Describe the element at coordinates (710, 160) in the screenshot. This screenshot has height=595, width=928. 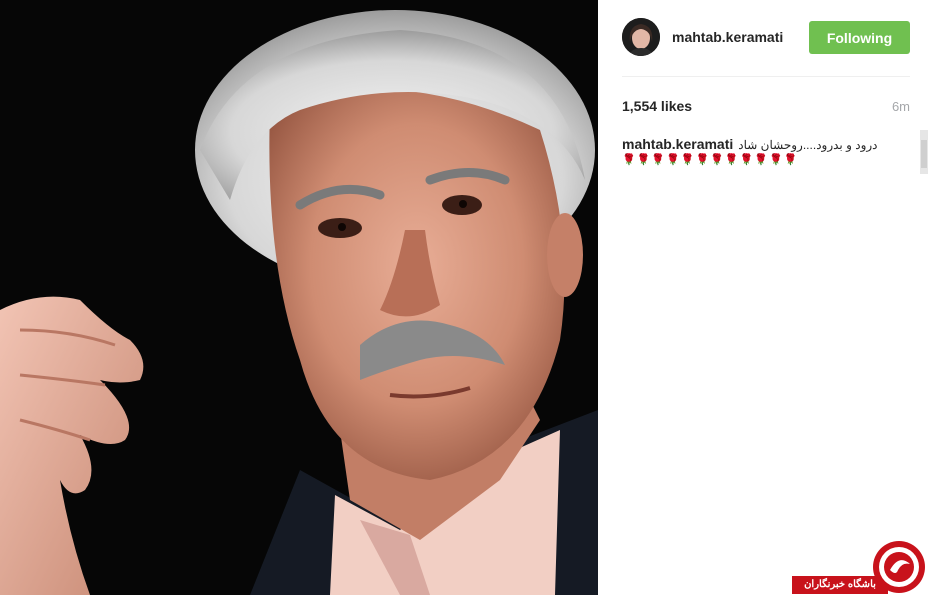
I see `caption-emoji-row: 🌹🌹🌹🌹🌹🌹🌹🌹🌹🌹🌹🌹` at that location.